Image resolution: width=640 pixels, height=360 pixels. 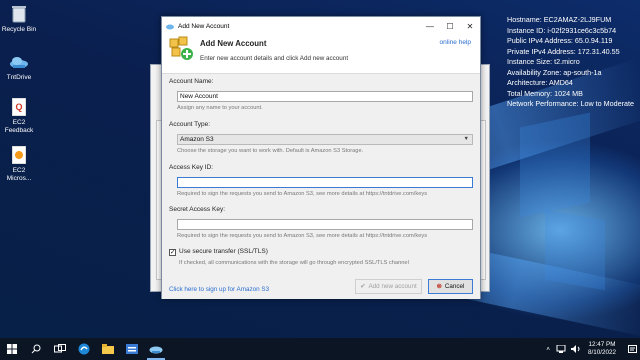 I want to click on notification-button, so click(x=632, y=349).